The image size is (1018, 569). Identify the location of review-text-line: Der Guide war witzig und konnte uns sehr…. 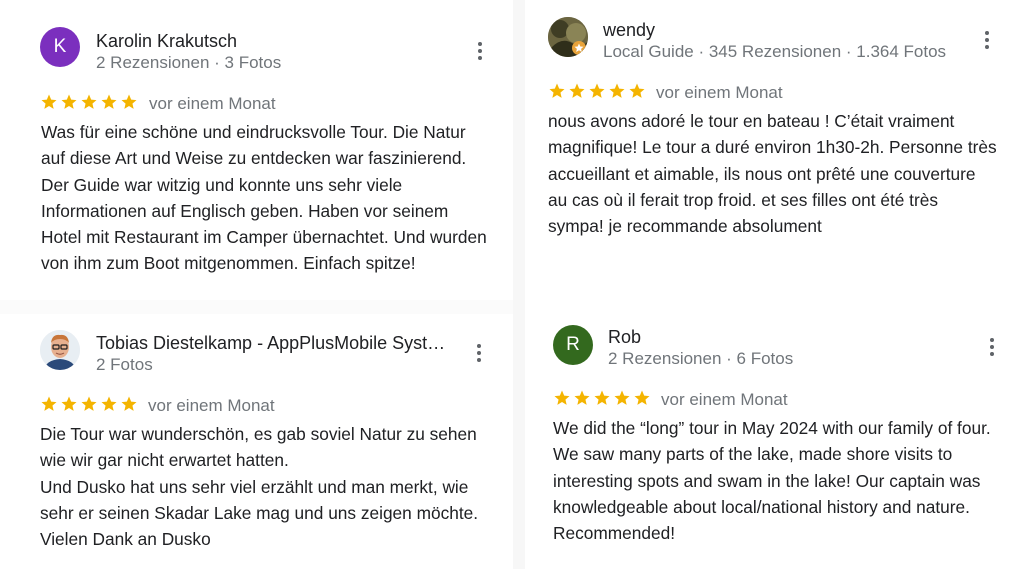
(222, 184).